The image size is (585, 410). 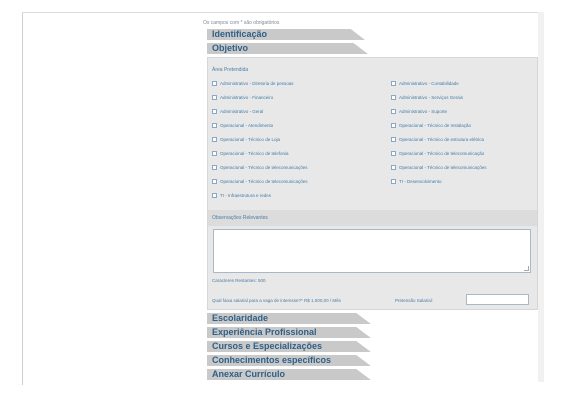 What do you see at coordinates (240, 34) in the screenshot?
I see `tab-identificacao-label: Identificação` at bounding box center [240, 34].